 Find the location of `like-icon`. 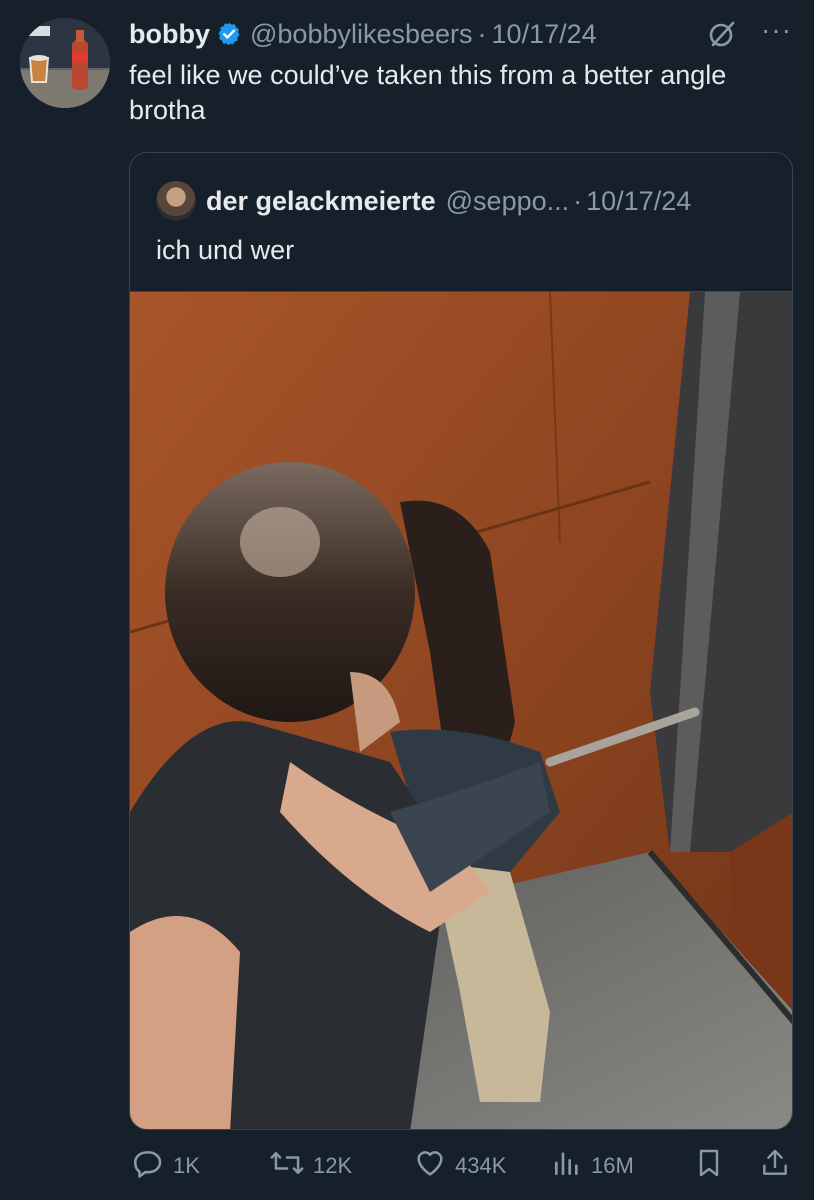

like-icon is located at coordinates (434, 1166).